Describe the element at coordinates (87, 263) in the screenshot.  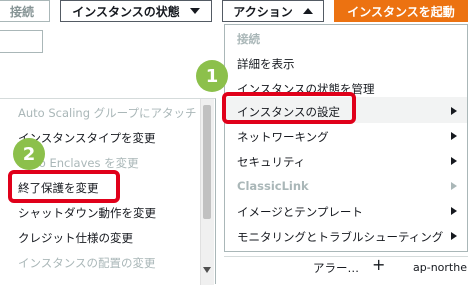
I see `submenu-item-instance-placement: インスタンスの配置の変更` at that location.